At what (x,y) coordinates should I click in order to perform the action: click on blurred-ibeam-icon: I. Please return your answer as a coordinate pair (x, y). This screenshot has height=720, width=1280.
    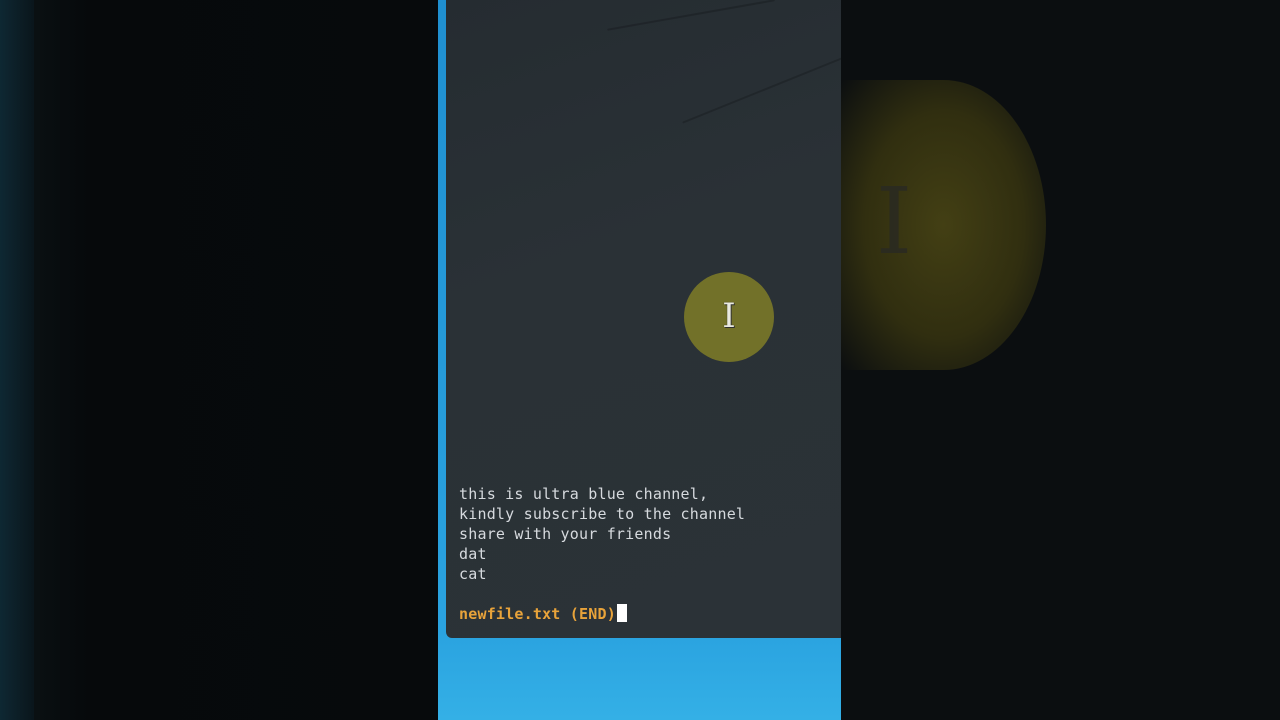
    Looking at the image, I should click on (894, 221).